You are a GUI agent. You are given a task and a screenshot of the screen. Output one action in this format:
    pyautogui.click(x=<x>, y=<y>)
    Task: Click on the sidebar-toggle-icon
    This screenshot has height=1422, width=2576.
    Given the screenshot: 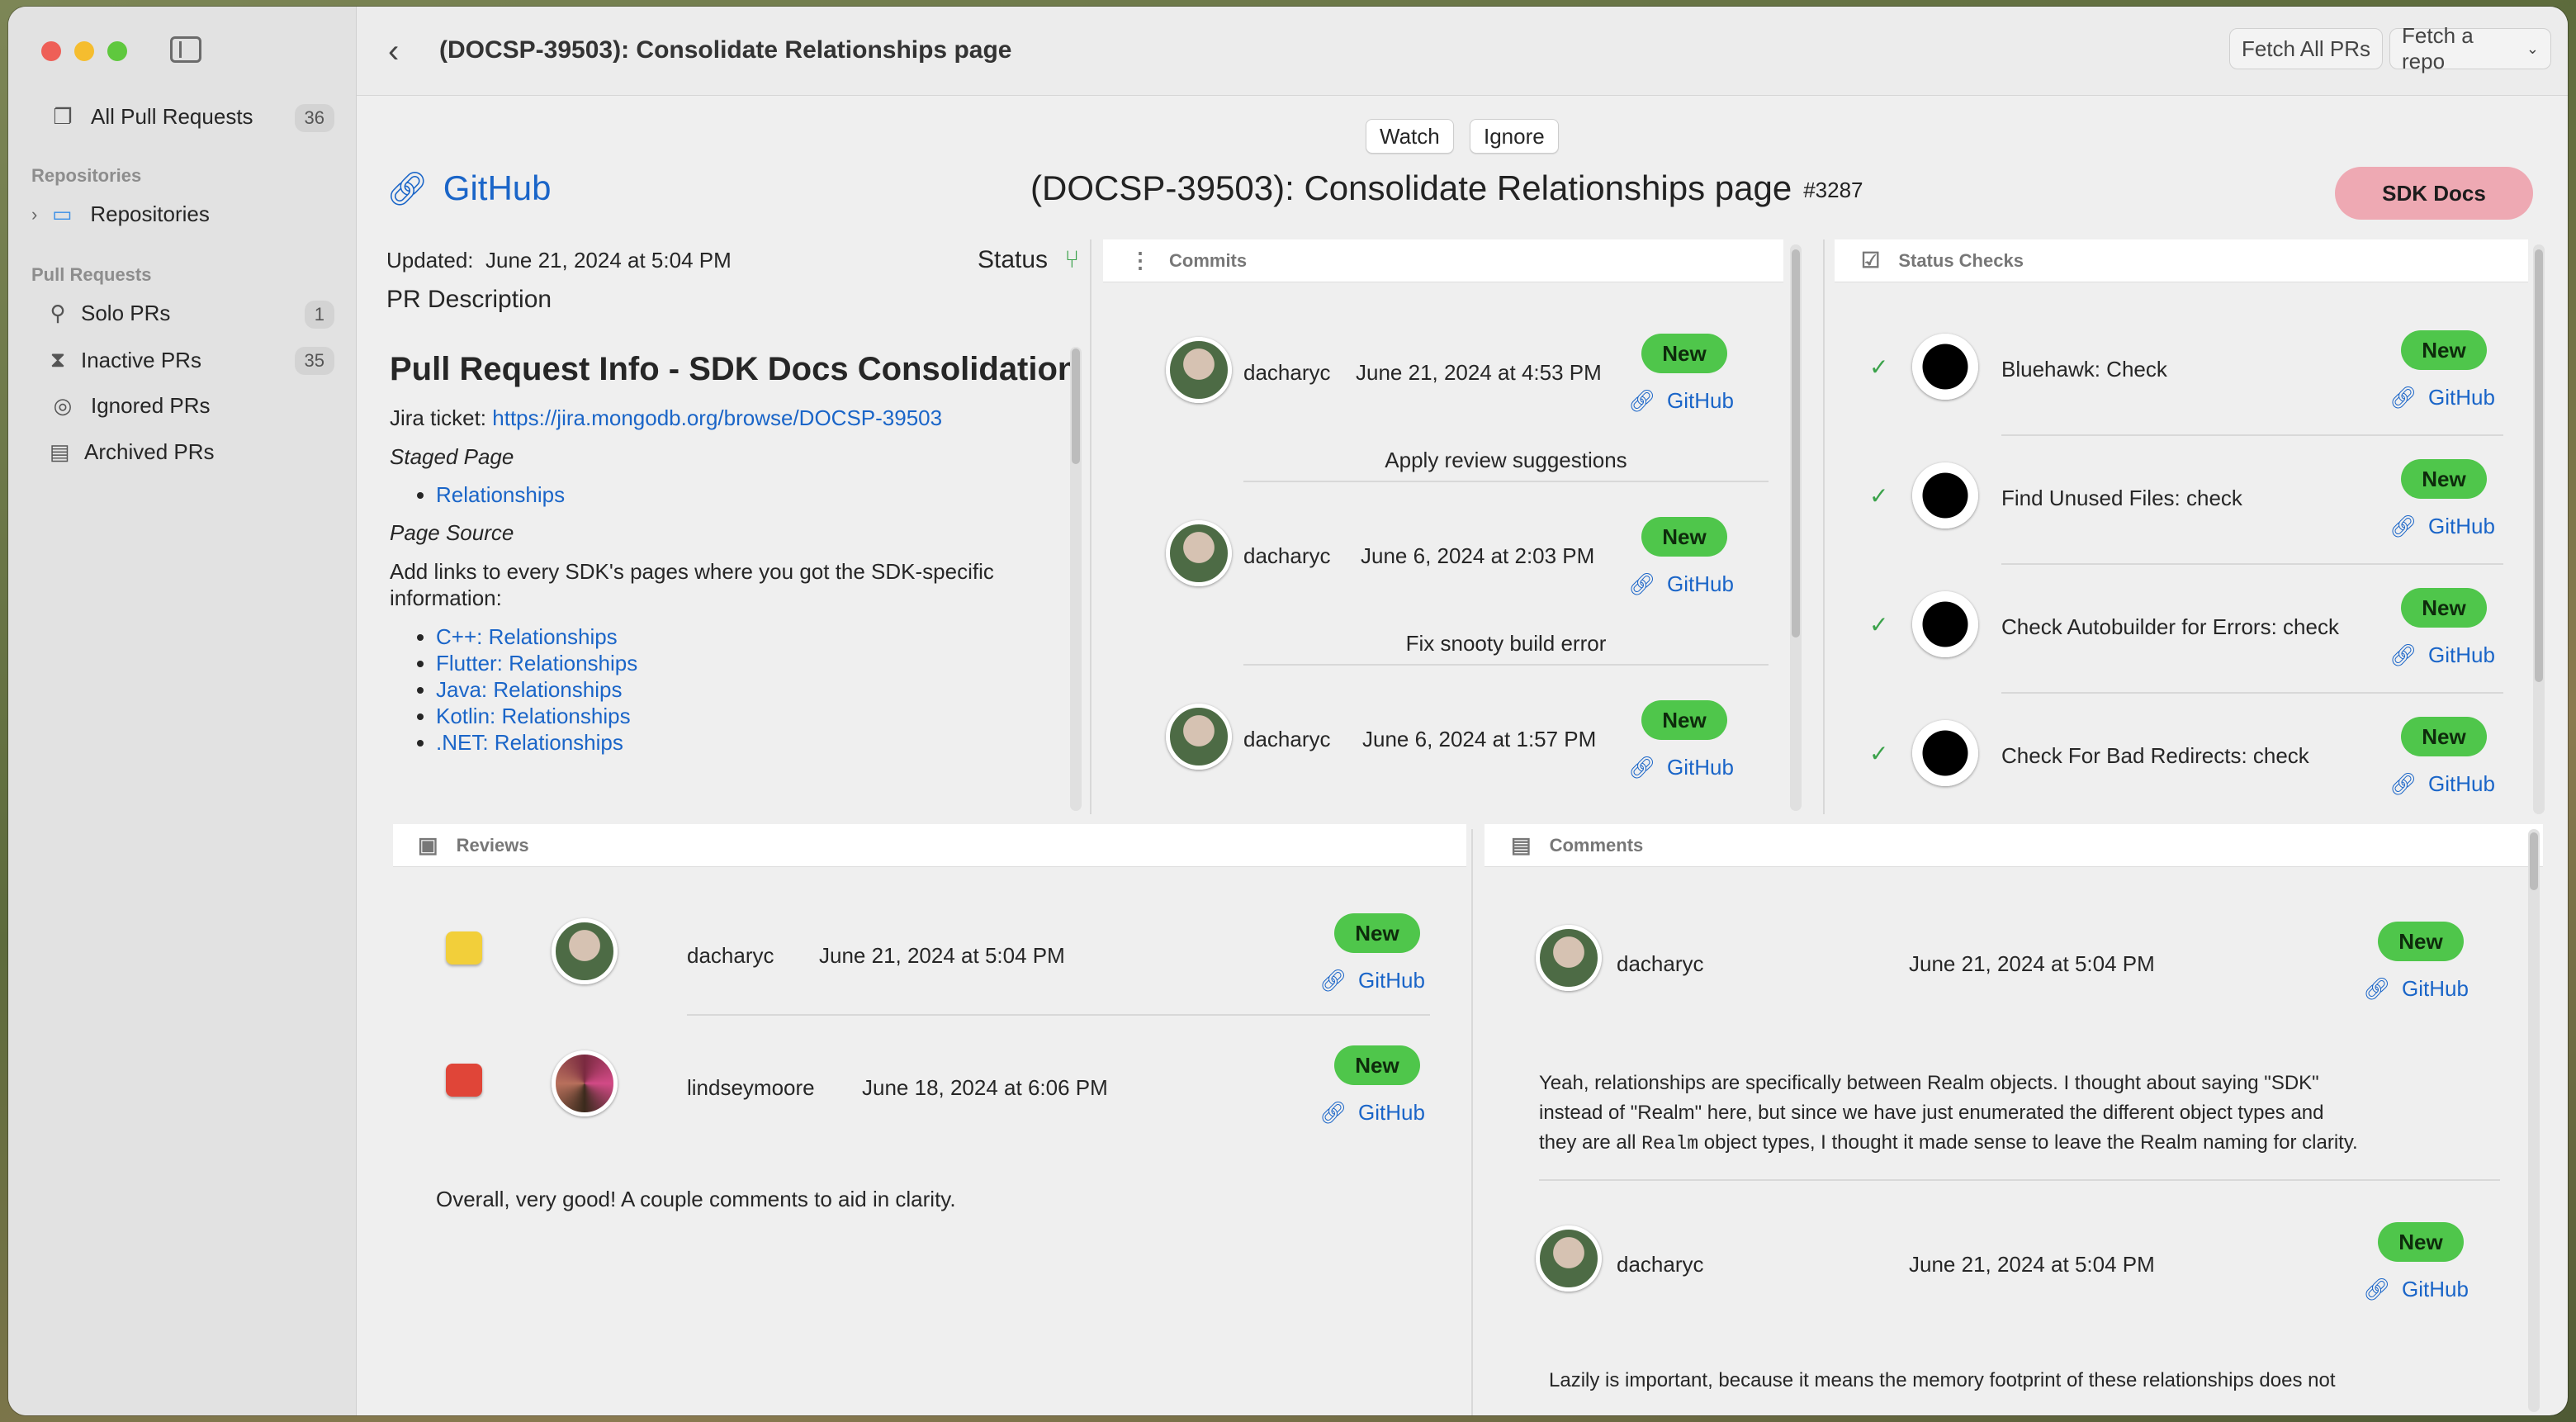 What is the action you would take?
    pyautogui.click(x=185, y=49)
    